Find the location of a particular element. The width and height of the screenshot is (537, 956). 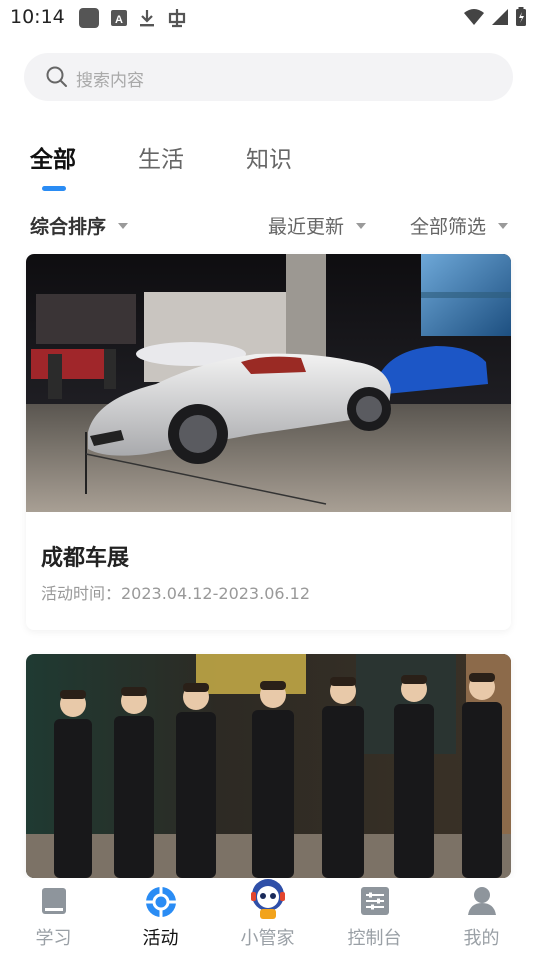

filter-row: 综合排序 最近更新 全部筛选 is located at coordinates (268, 226).